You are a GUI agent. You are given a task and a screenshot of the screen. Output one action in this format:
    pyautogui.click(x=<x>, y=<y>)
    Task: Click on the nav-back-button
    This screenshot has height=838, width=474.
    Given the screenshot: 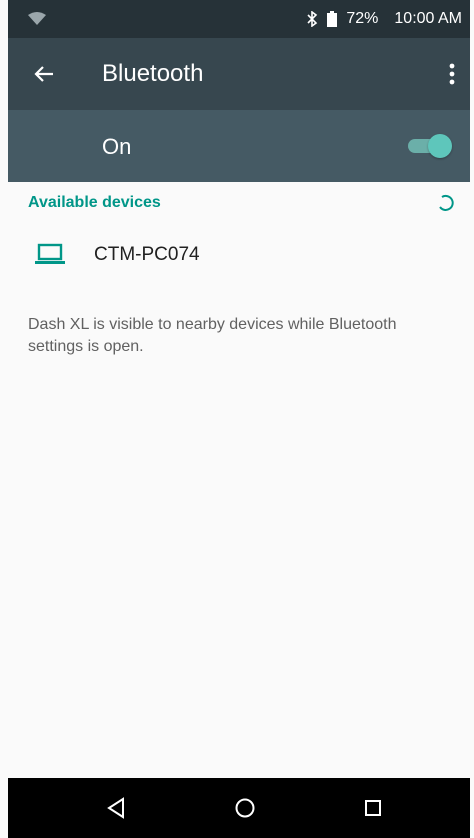 What is the action you would take?
    pyautogui.click(x=116, y=808)
    